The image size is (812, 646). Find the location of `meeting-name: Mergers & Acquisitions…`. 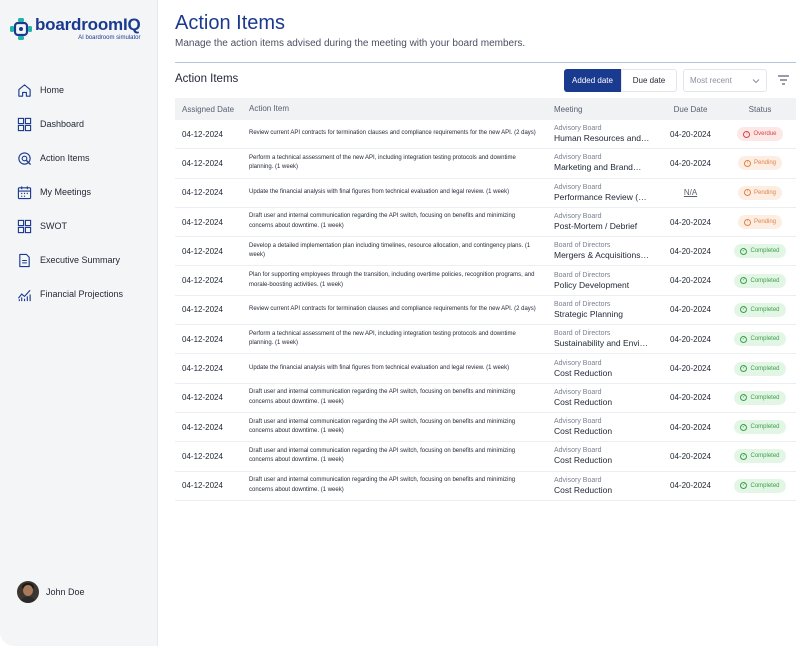

meeting-name: Mergers & Acquisitions… is located at coordinates (605, 255).